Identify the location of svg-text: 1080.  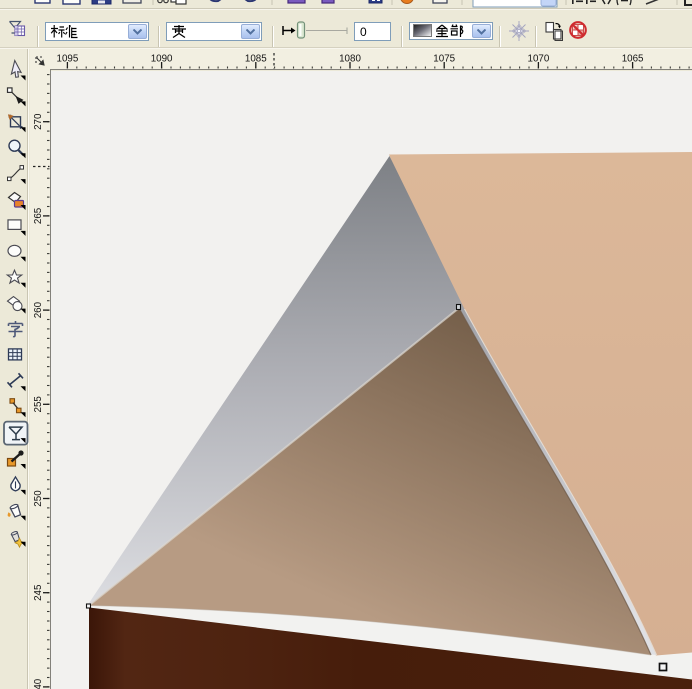
(350, 59).